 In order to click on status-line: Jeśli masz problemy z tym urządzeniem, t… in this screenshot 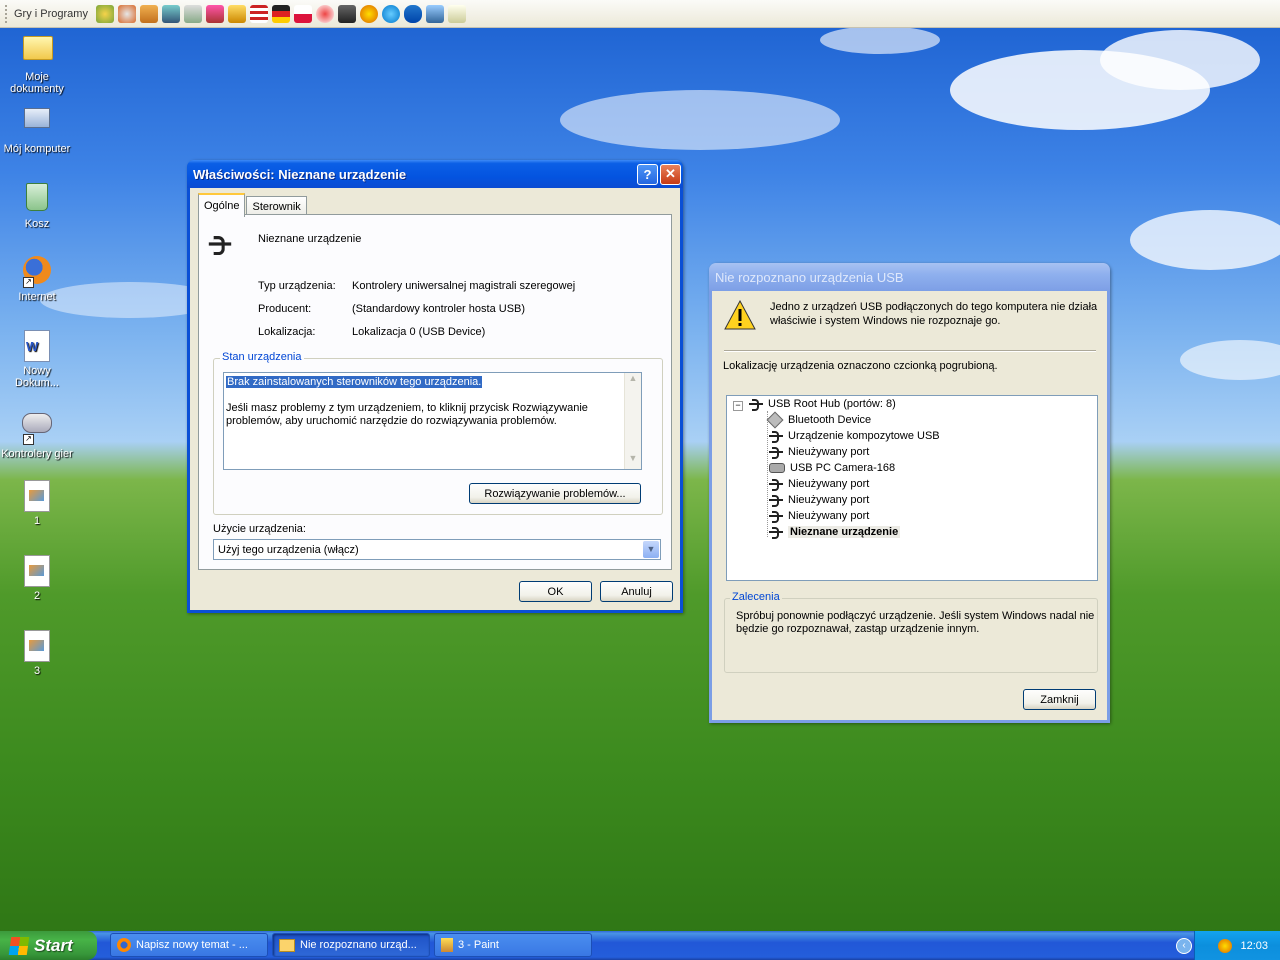, I will do `click(407, 408)`.